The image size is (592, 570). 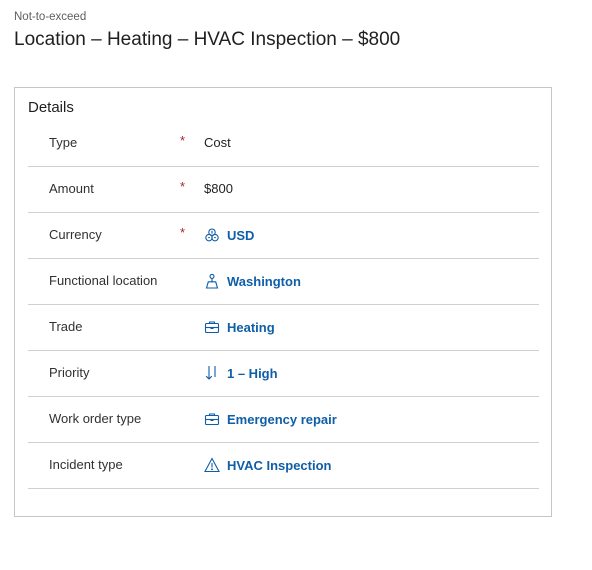 I want to click on field-value-text: Cost, so click(x=217, y=142).